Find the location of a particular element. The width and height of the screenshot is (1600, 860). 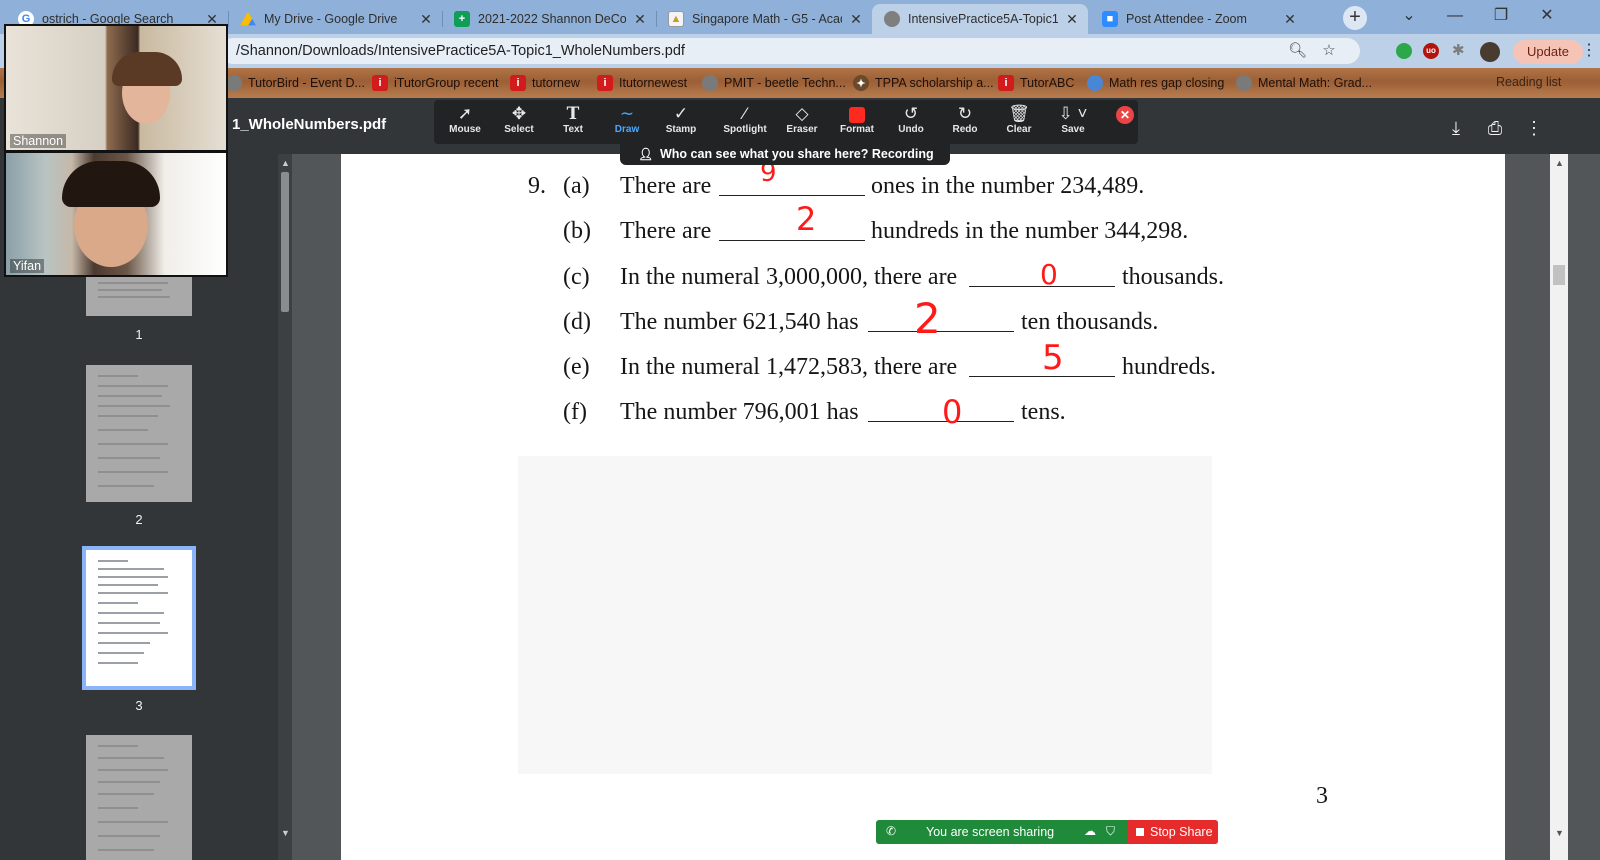

ublock-icon: uo is located at coordinates (1431, 51).